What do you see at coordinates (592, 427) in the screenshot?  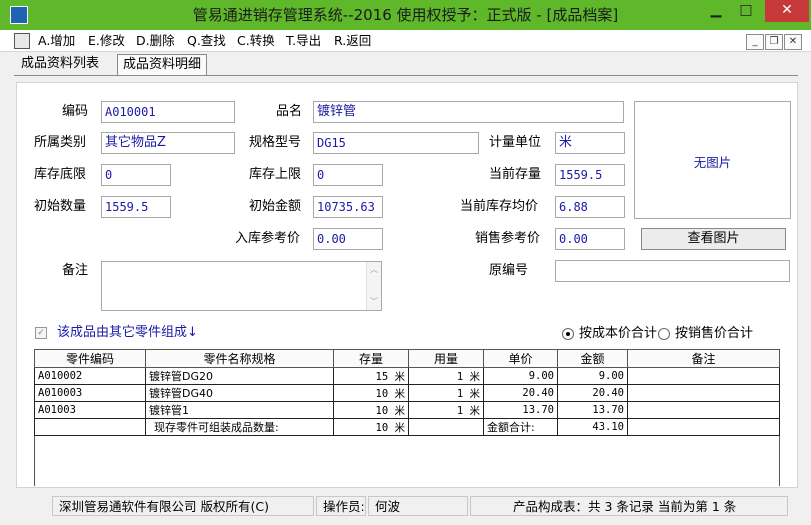 I see `summary-total: 43.10` at bounding box center [592, 427].